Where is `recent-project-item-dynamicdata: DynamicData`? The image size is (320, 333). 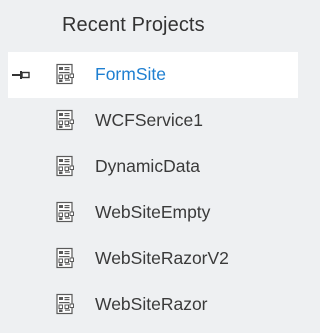
recent-project-item-dynamicdata: DynamicData is located at coordinates (153, 167).